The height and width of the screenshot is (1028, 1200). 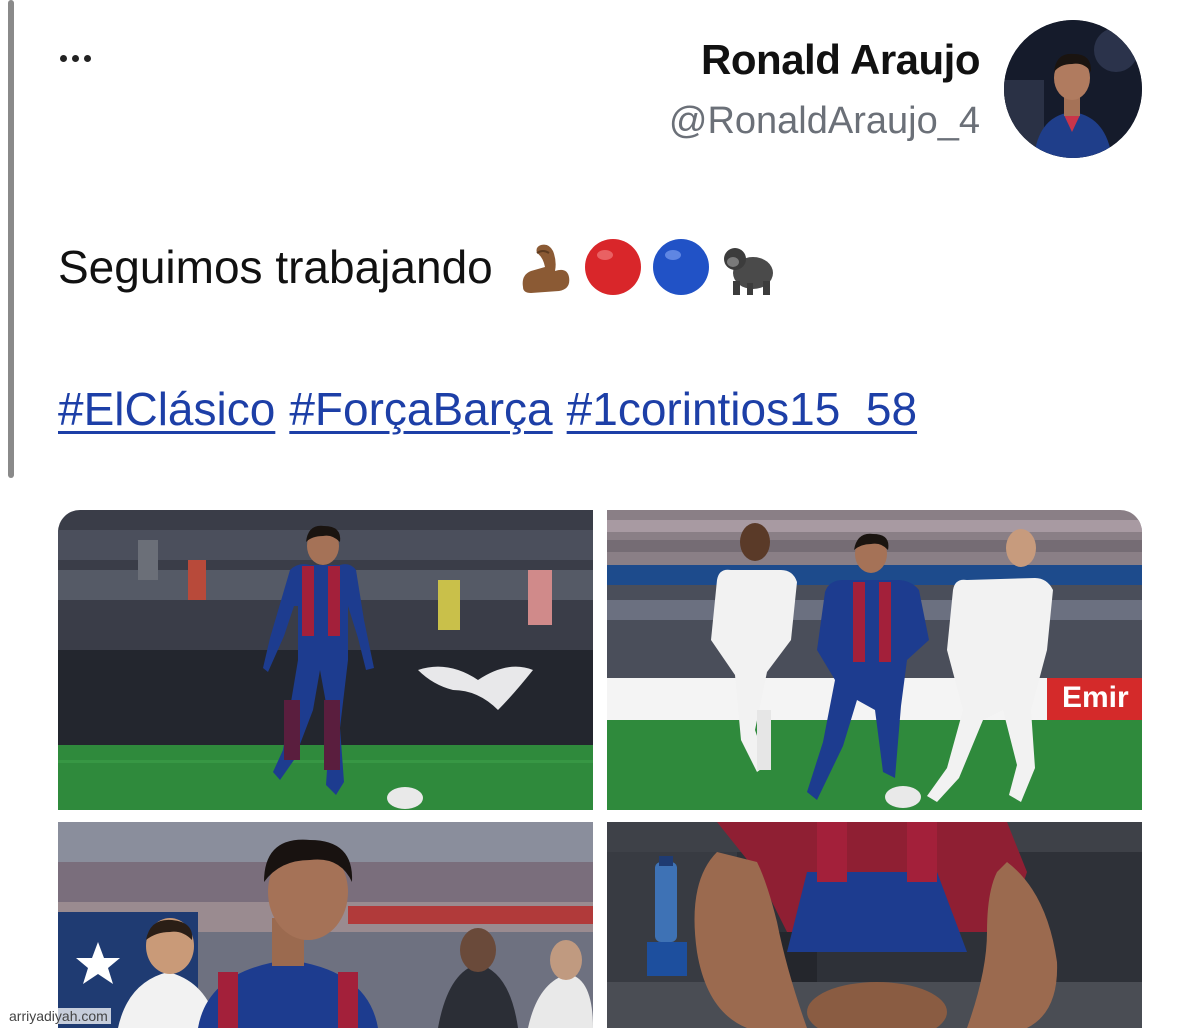 What do you see at coordinates (166, 409) in the screenshot?
I see `hashtag-elclasico: #ElClásico` at bounding box center [166, 409].